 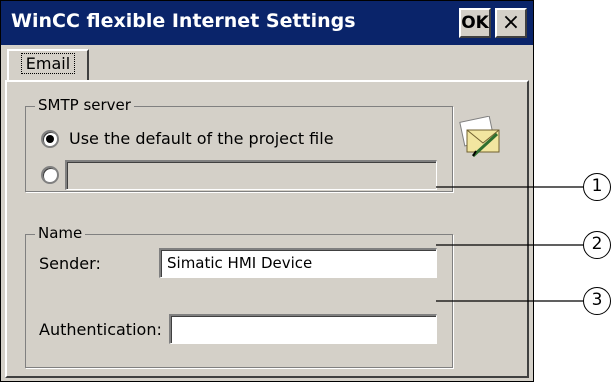 I want to click on callout-3: 3, so click(x=597, y=301).